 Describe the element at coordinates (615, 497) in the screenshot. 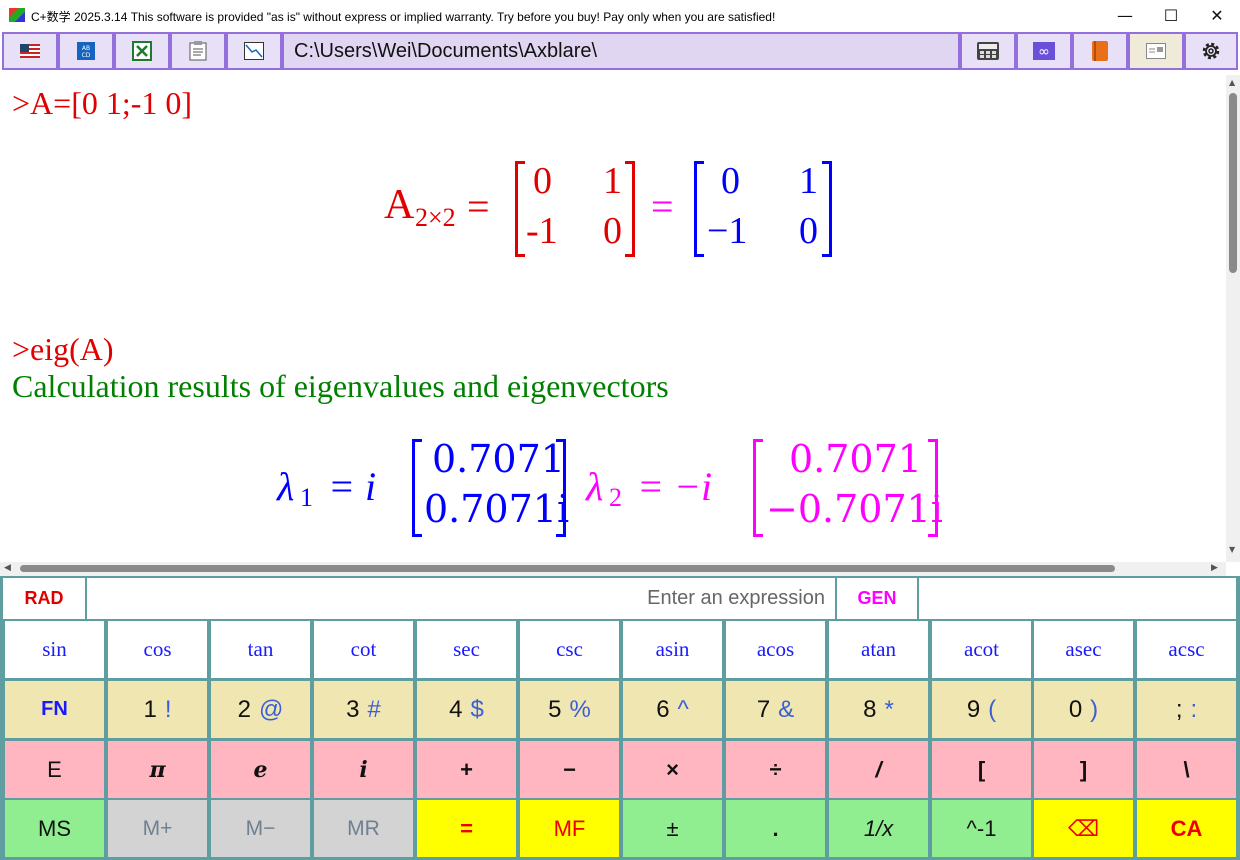

I see `lambda-subscript: 2` at that location.